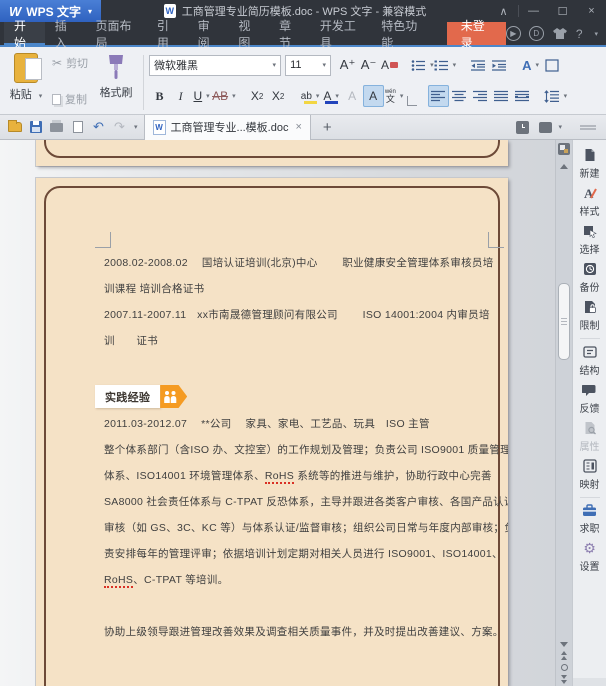  What do you see at coordinates (476, 34) in the screenshot?
I see `login-button: 未登录` at bounding box center [476, 34].